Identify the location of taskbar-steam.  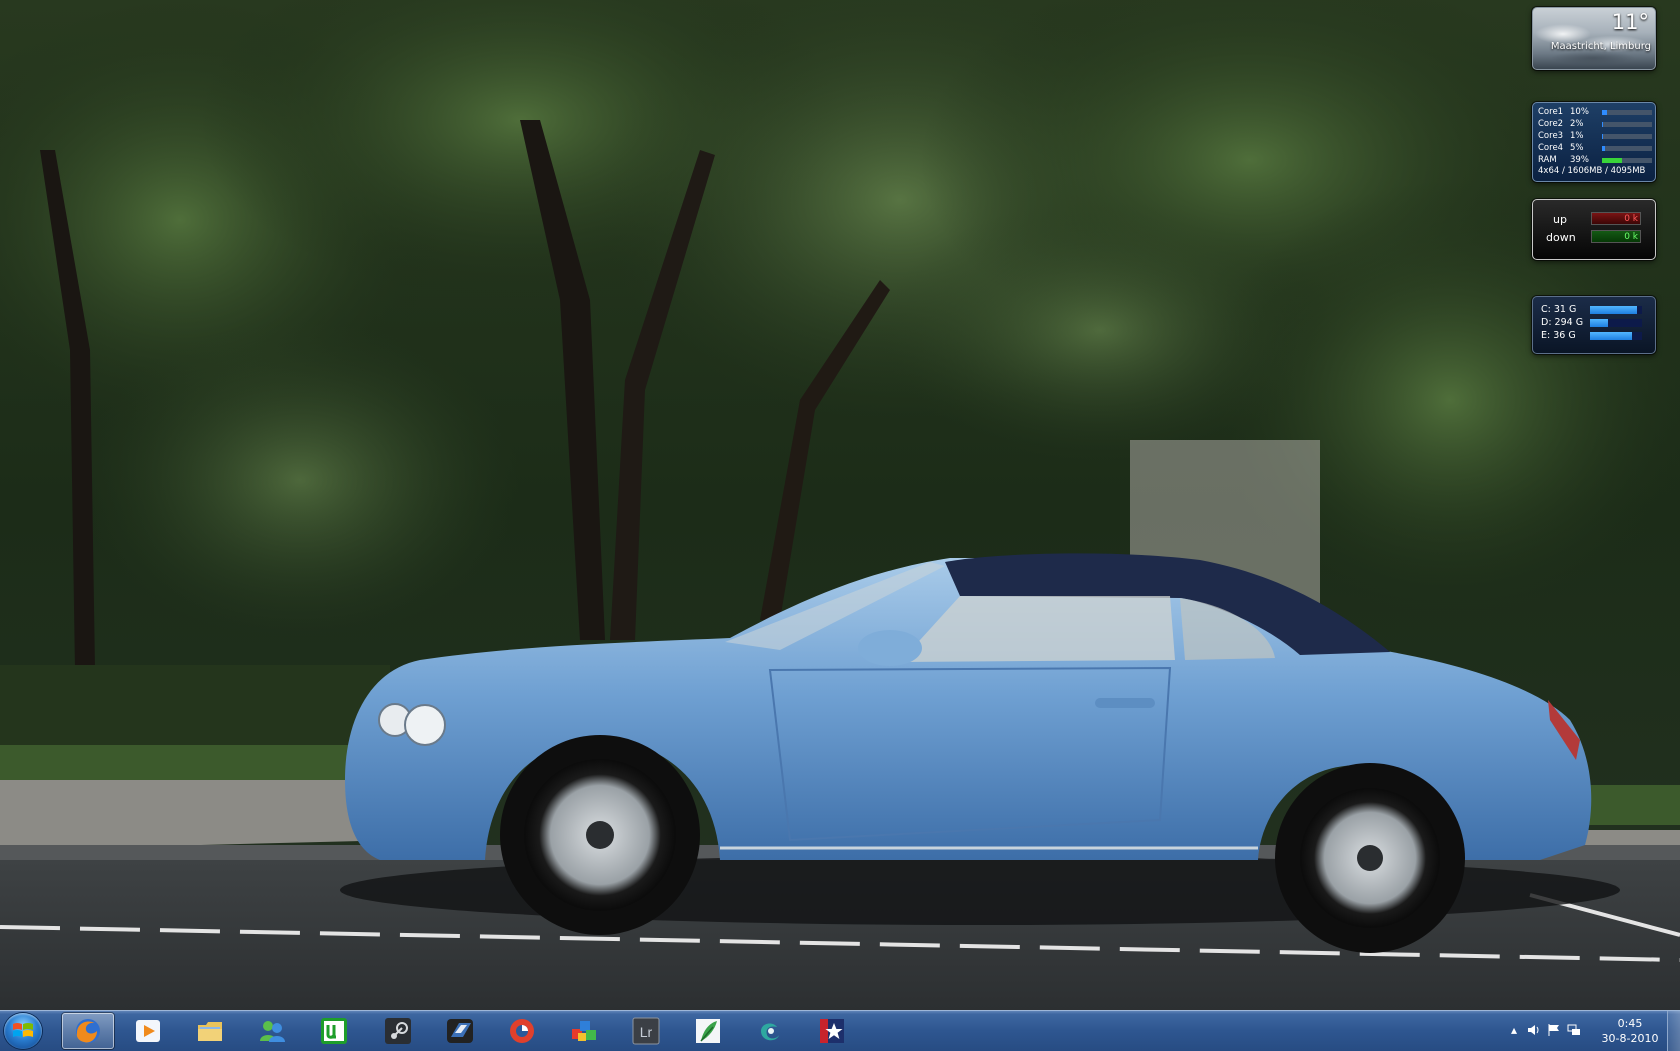
(398, 1031).